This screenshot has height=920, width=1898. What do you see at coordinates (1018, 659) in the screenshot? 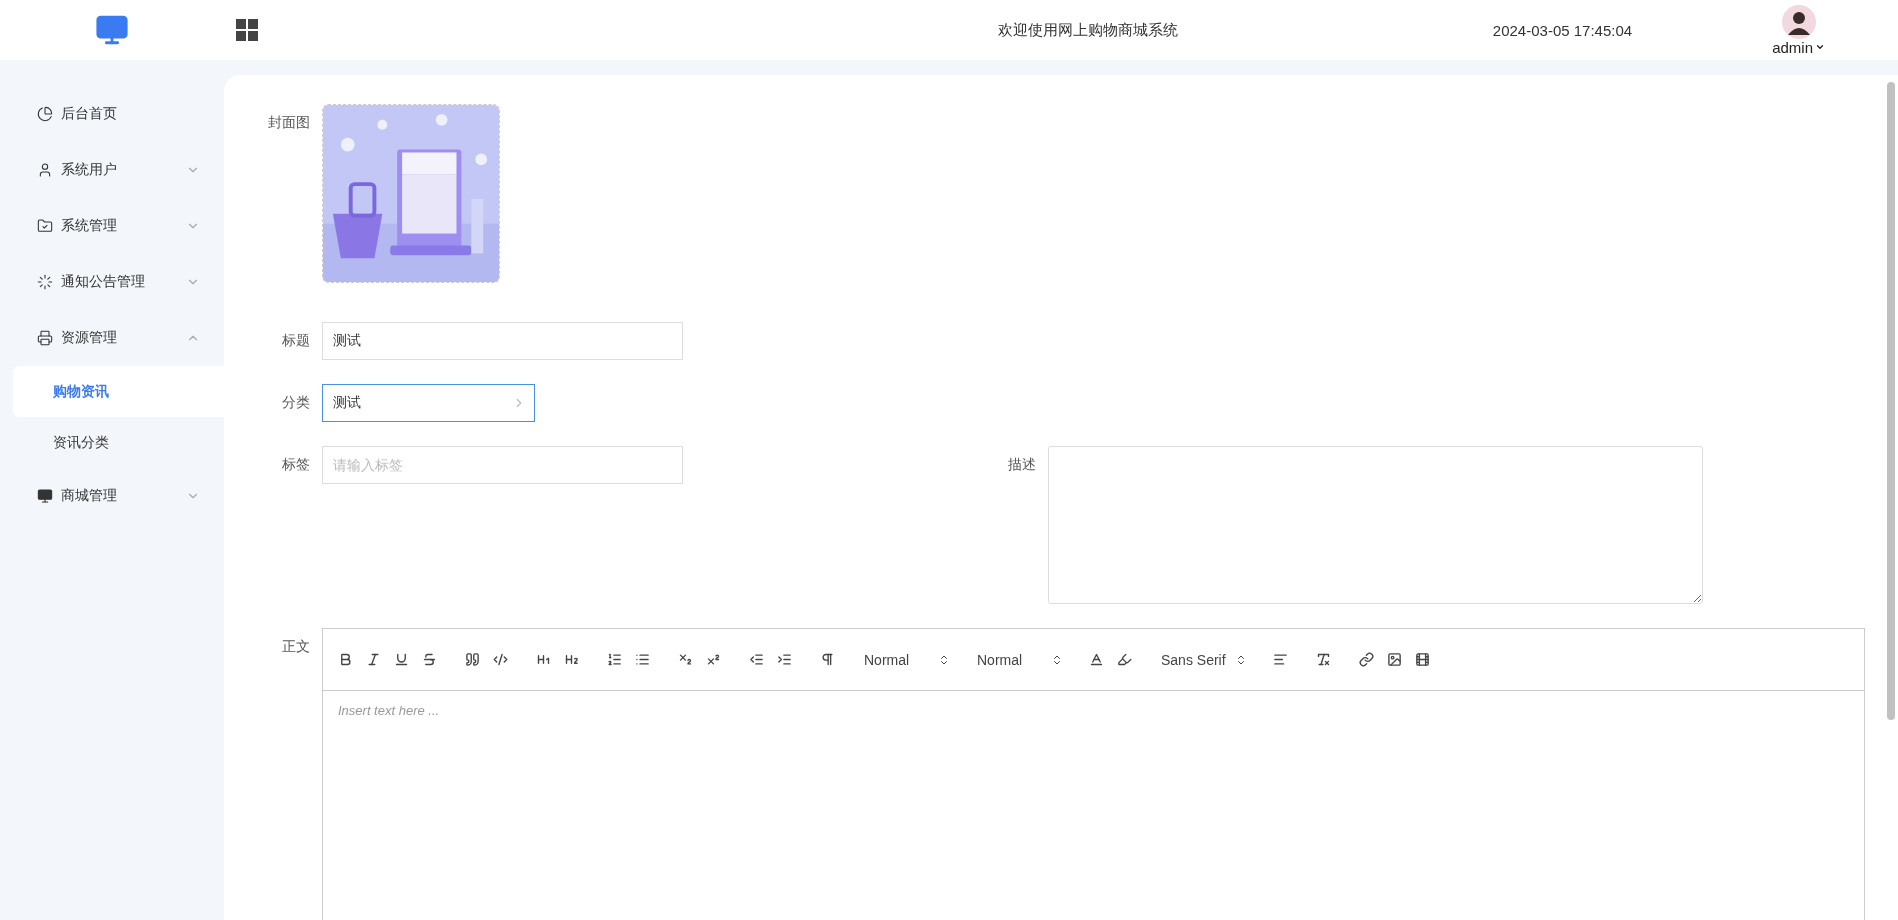
I see `header-picker: Normal` at bounding box center [1018, 659].